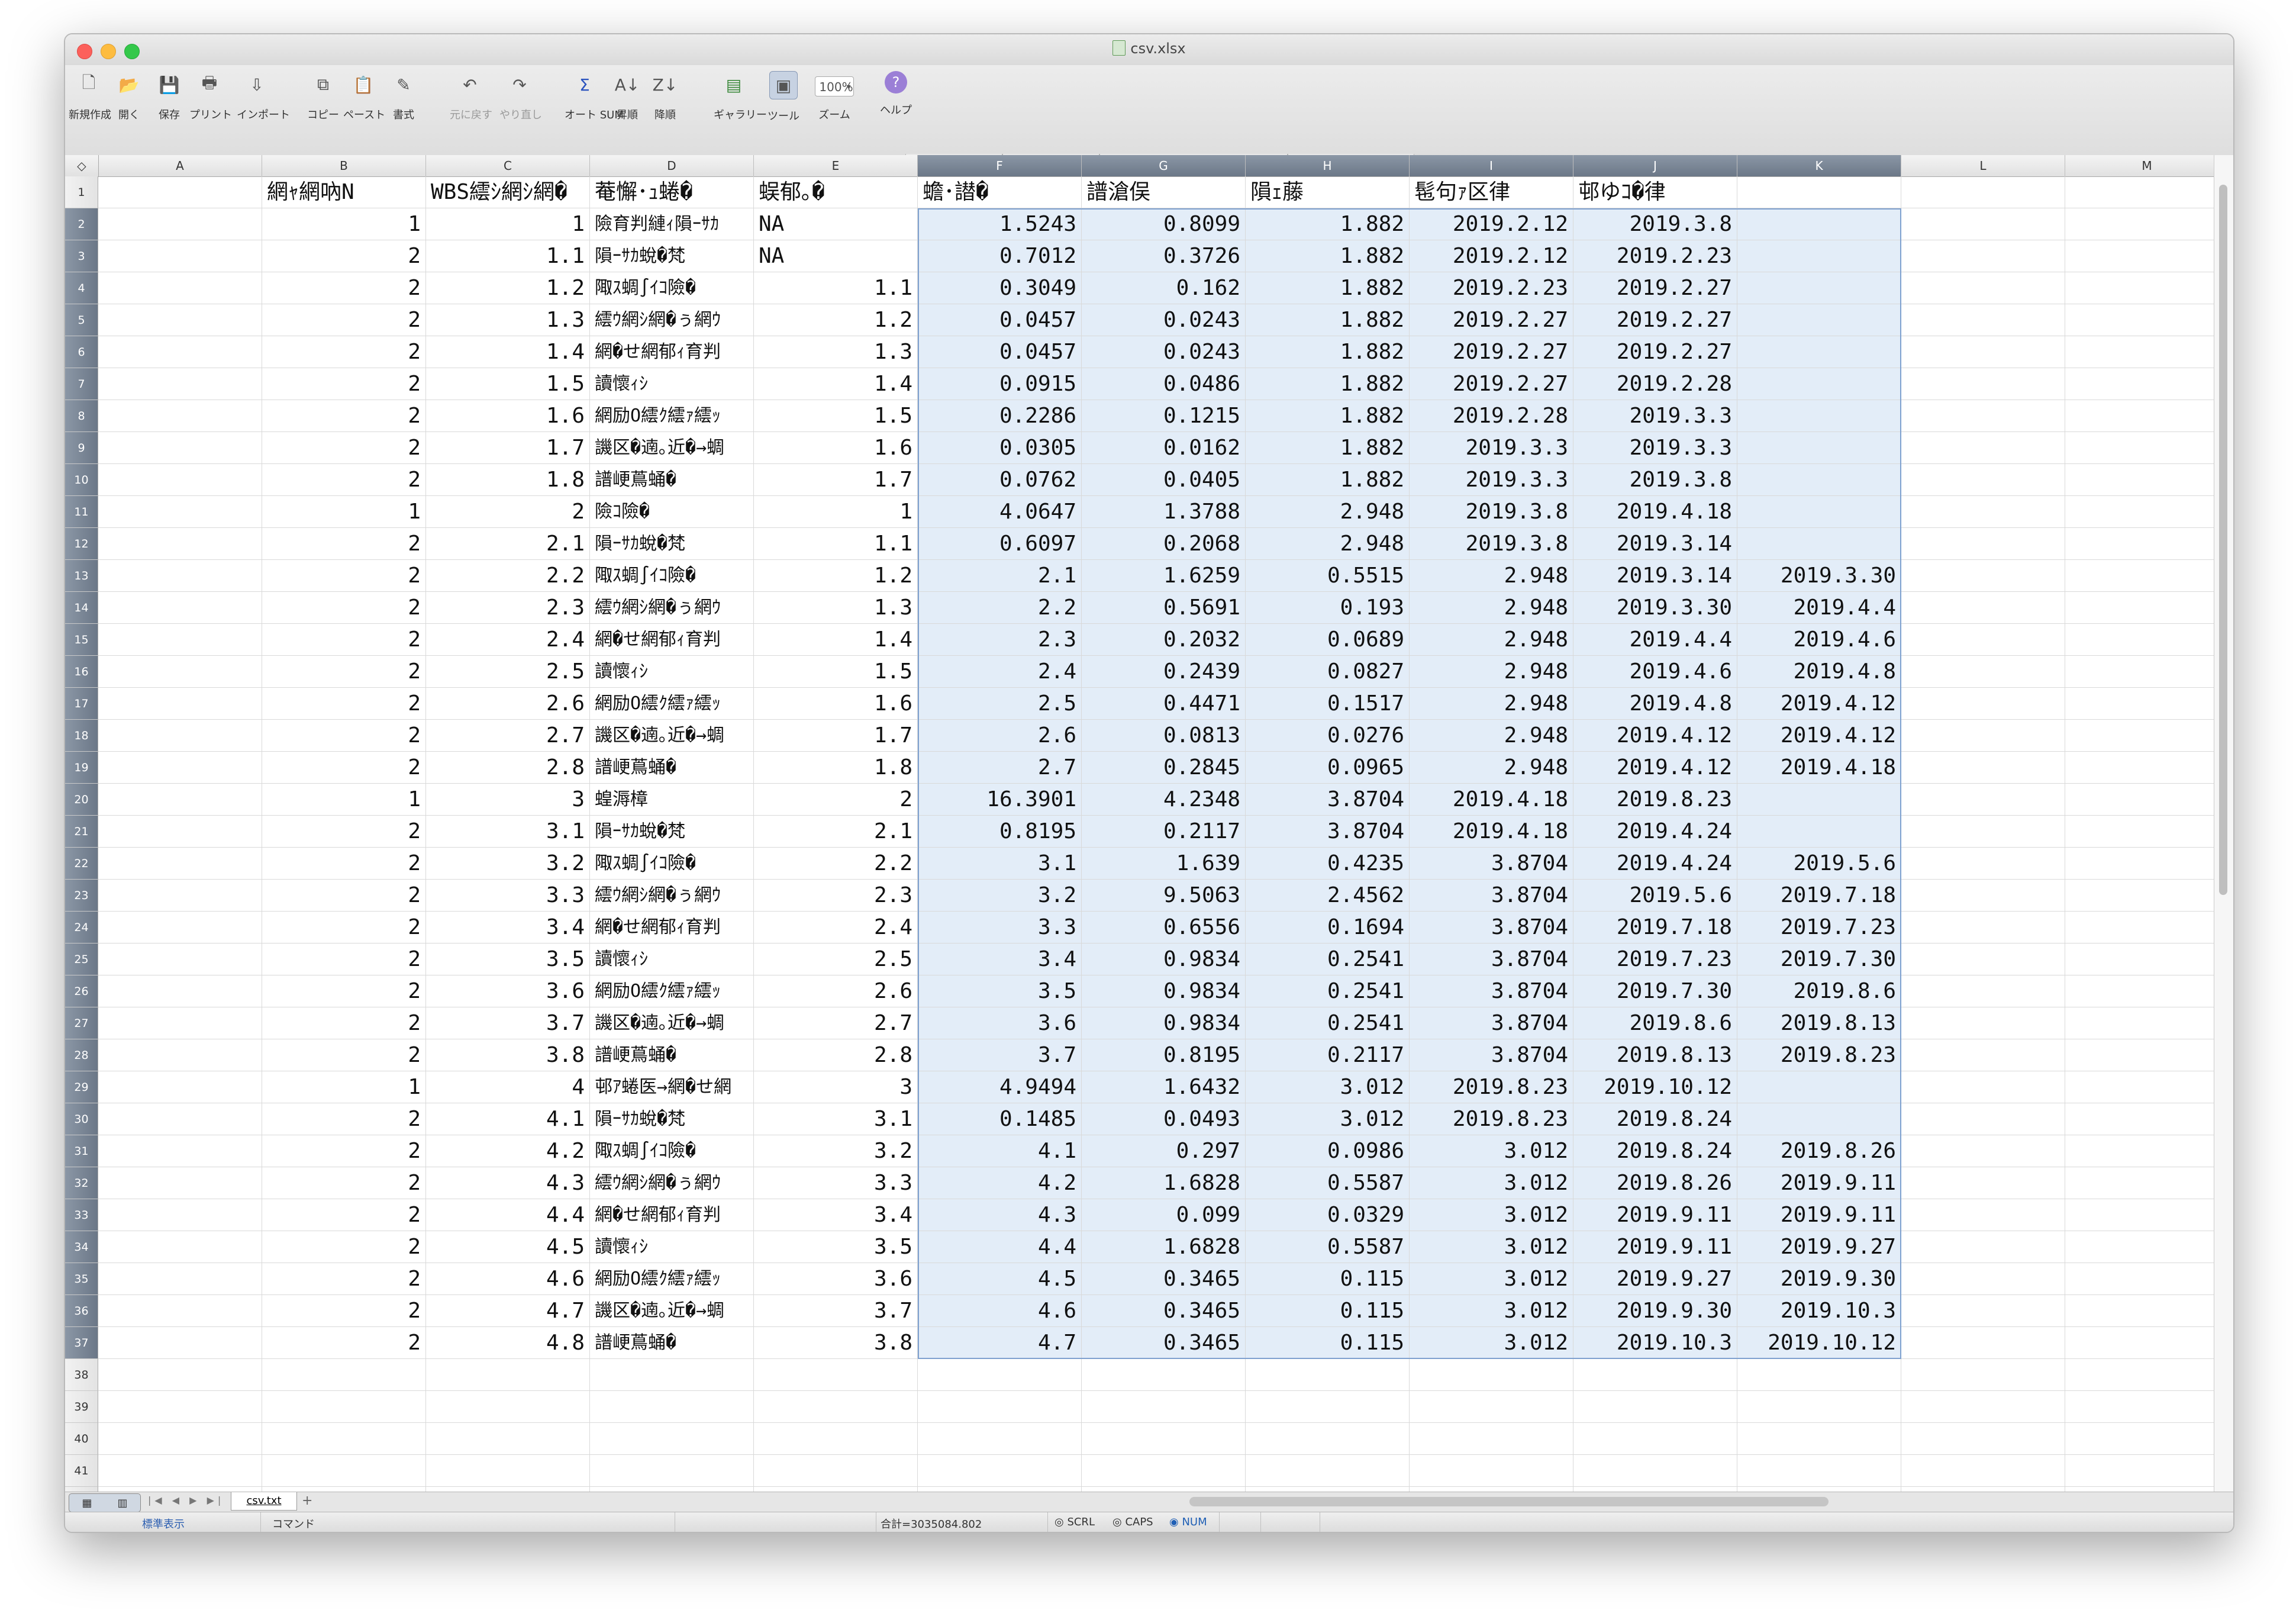  I want to click on cell-j4: 2019.2.27, so click(1655, 288).